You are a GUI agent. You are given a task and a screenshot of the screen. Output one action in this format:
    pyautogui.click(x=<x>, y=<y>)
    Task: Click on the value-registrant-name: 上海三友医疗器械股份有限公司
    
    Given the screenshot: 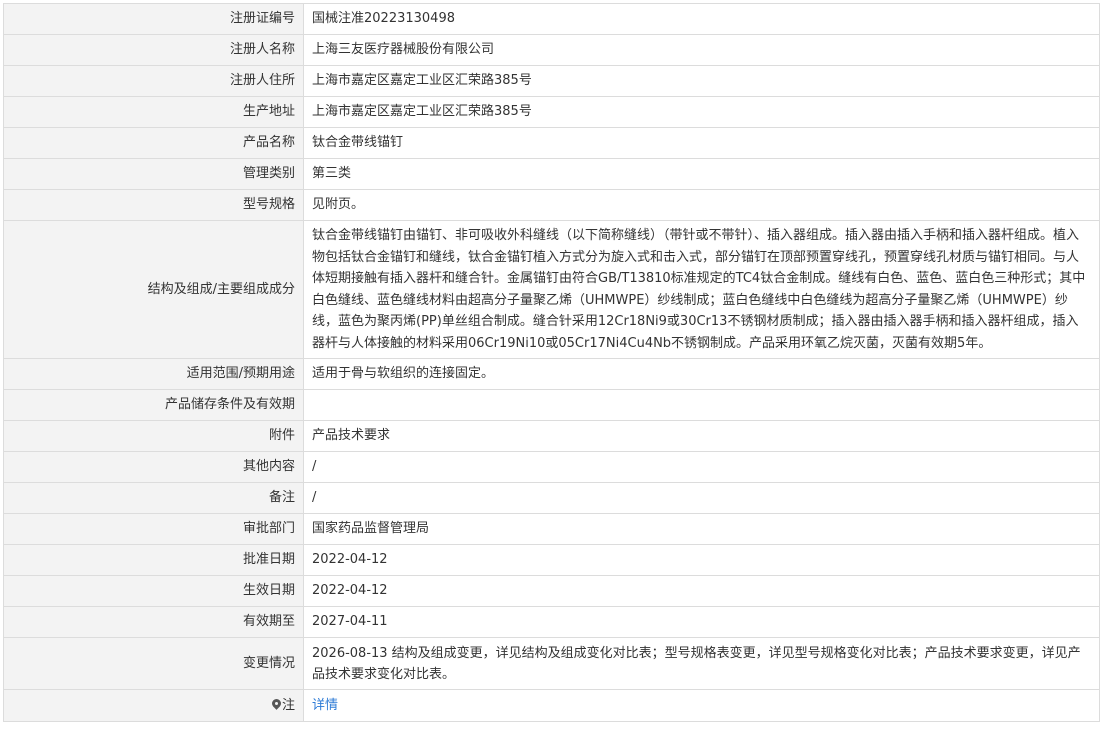 What is the action you would take?
    pyautogui.click(x=701, y=50)
    